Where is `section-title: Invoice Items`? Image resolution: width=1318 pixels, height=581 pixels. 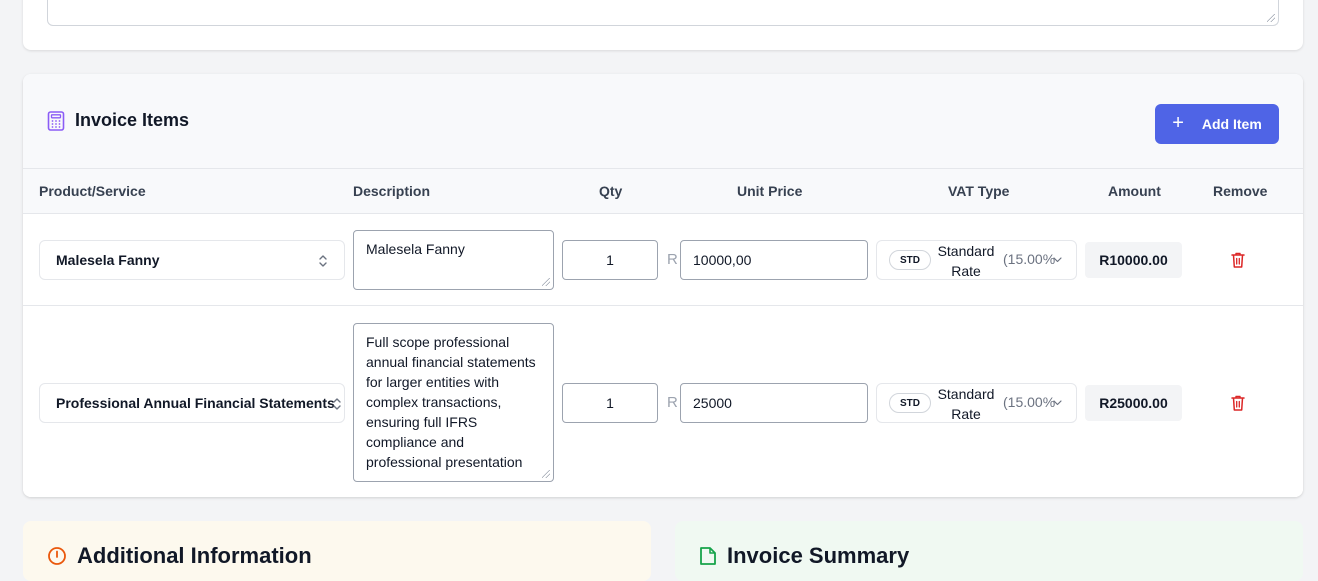 section-title: Invoice Items is located at coordinates (118, 120).